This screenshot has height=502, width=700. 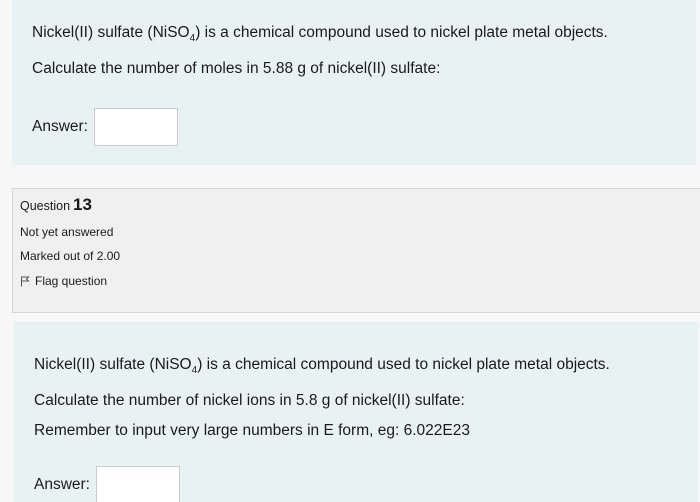 What do you see at coordinates (71, 281) in the screenshot?
I see `flag-question-label: Flag question` at bounding box center [71, 281].